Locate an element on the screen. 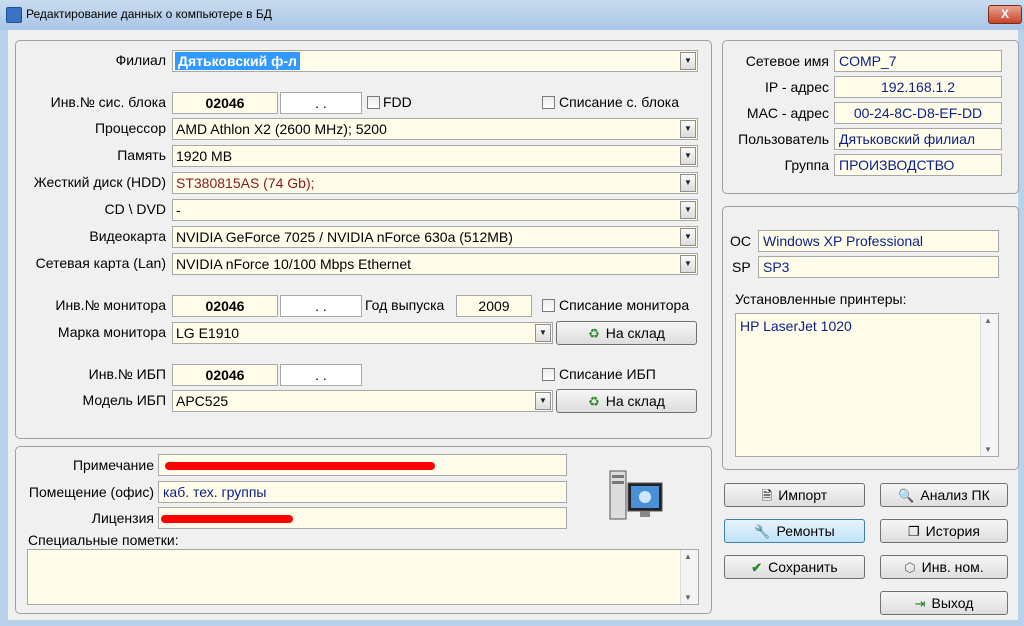 This screenshot has height=626, width=1024. user-input: Дятьковский филиал is located at coordinates (918, 139).